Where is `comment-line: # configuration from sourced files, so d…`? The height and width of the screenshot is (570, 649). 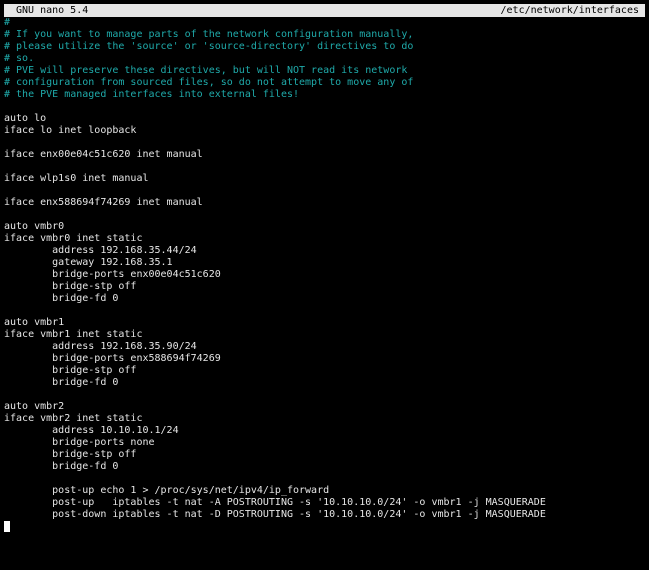
comment-line: # configuration from sourced files, so d… is located at coordinates (324, 83).